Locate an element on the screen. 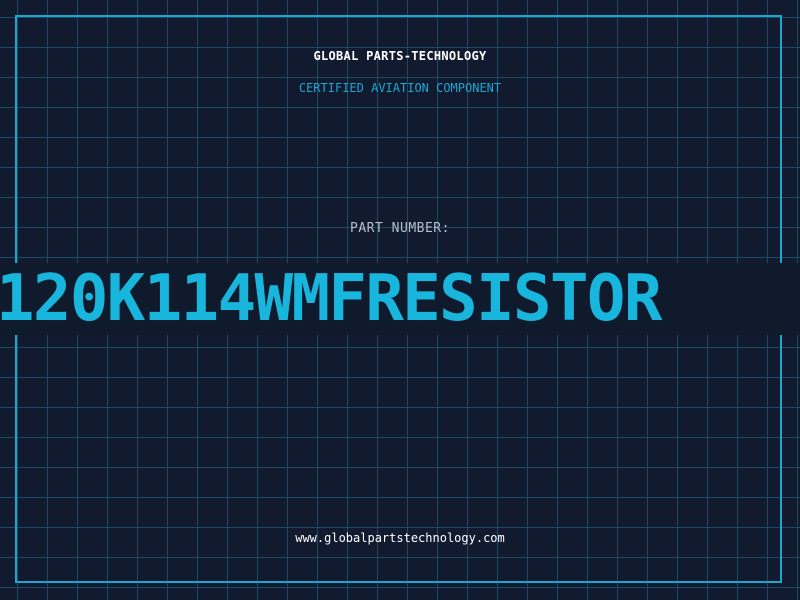 The image size is (800, 600). certification-subtitle: CERTIFIED AVIATION COMPONENT is located at coordinates (400, 88).